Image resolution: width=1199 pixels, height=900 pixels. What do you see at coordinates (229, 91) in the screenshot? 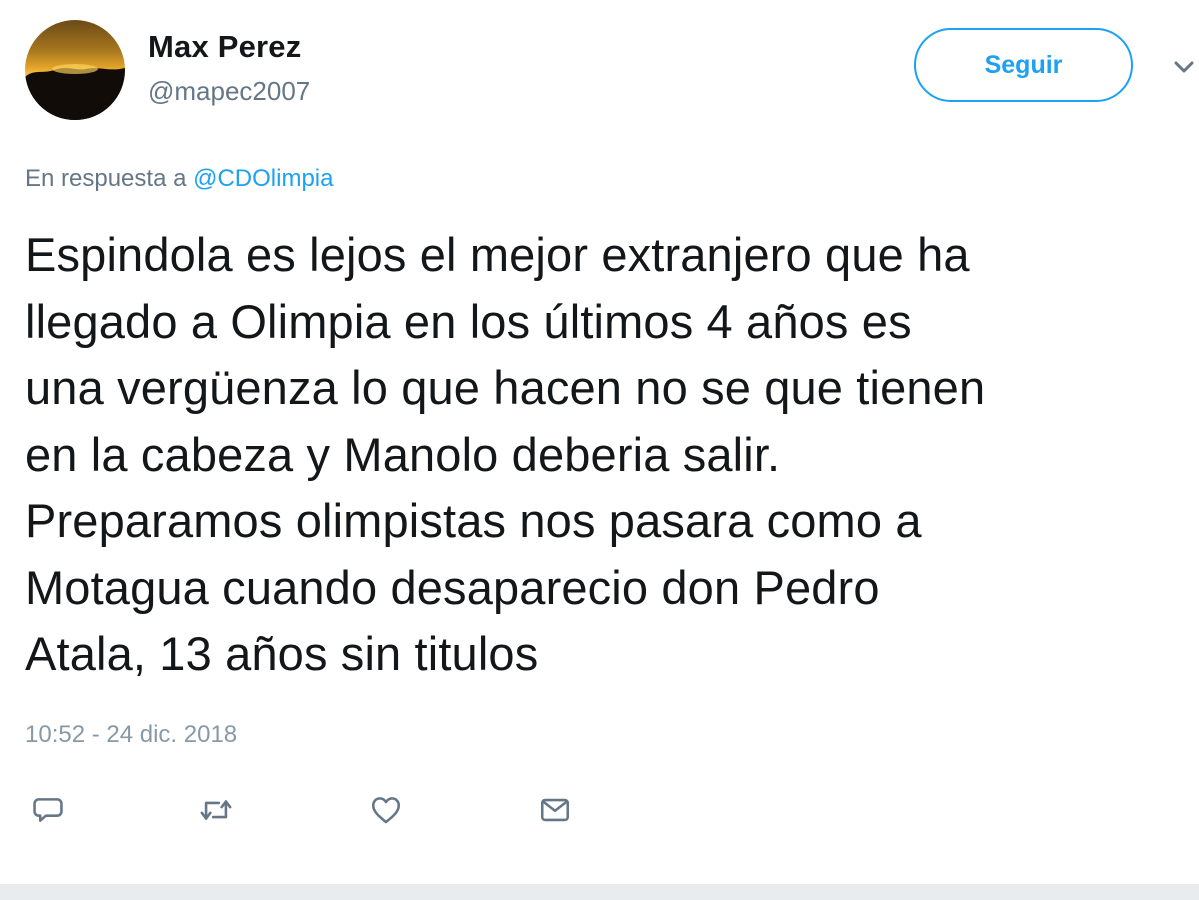
I see `user-handle: @mapec2007` at bounding box center [229, 91].